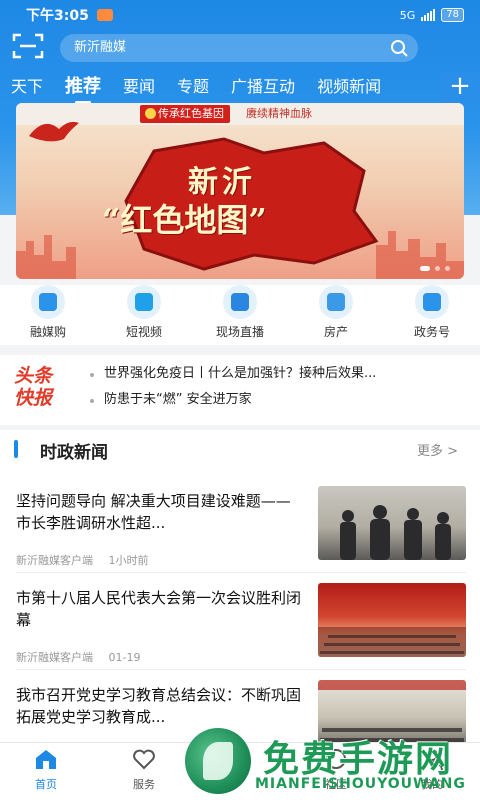  What do you see at coordinates (144, 302) in the screenshot?
I see `video-play-icon` at bounding box center [144, 302].